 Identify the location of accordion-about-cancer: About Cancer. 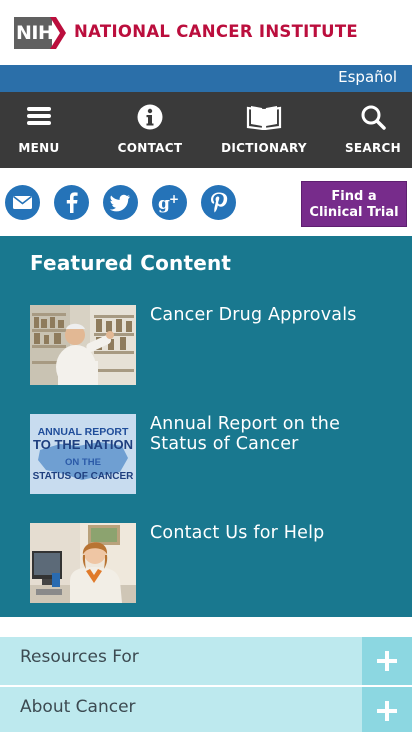
(206, 709).